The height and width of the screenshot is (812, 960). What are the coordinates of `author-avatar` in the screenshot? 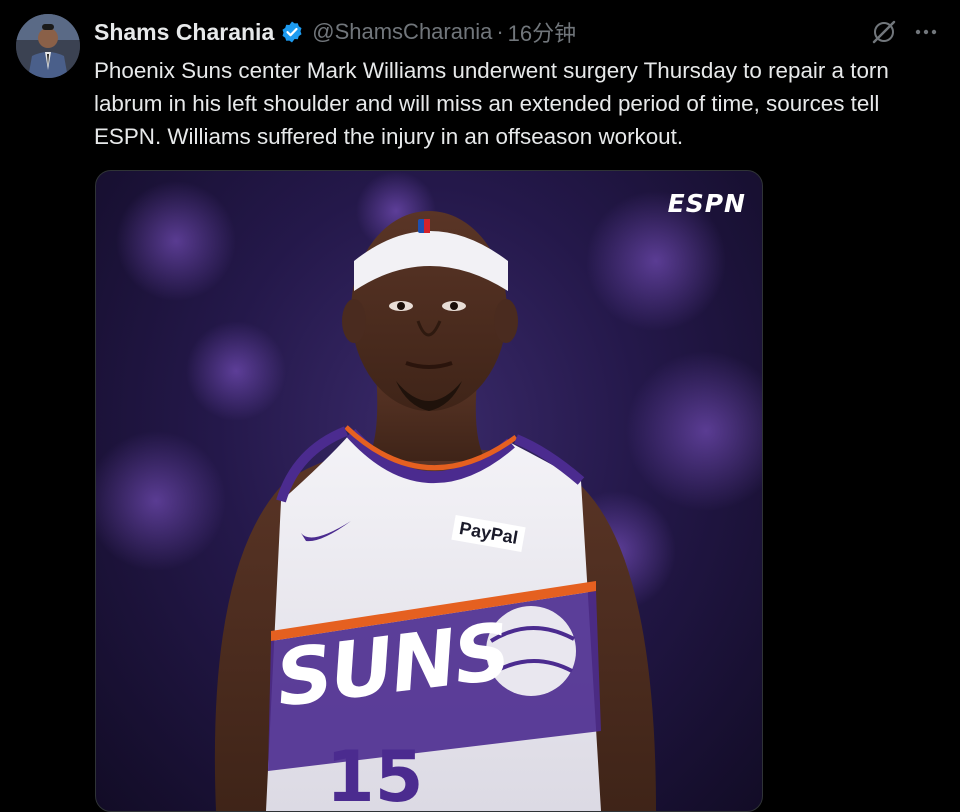 It's located at (48, 46).